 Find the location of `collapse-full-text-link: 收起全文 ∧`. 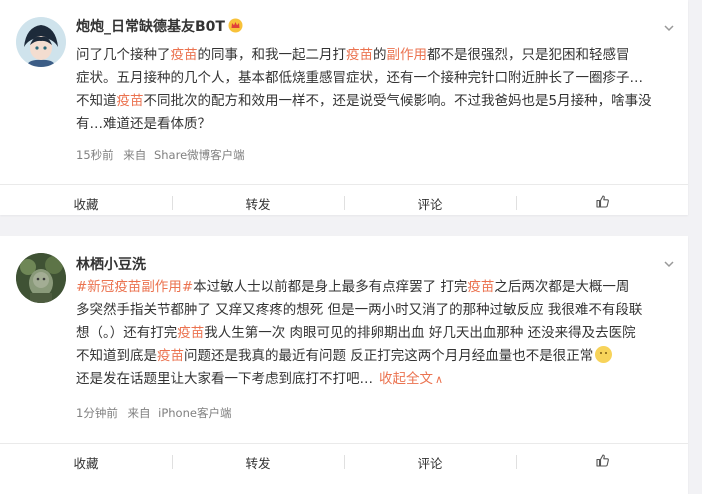

collapse-full-text-link: 收起全文 ∧ is located at coordinates (411, 379).